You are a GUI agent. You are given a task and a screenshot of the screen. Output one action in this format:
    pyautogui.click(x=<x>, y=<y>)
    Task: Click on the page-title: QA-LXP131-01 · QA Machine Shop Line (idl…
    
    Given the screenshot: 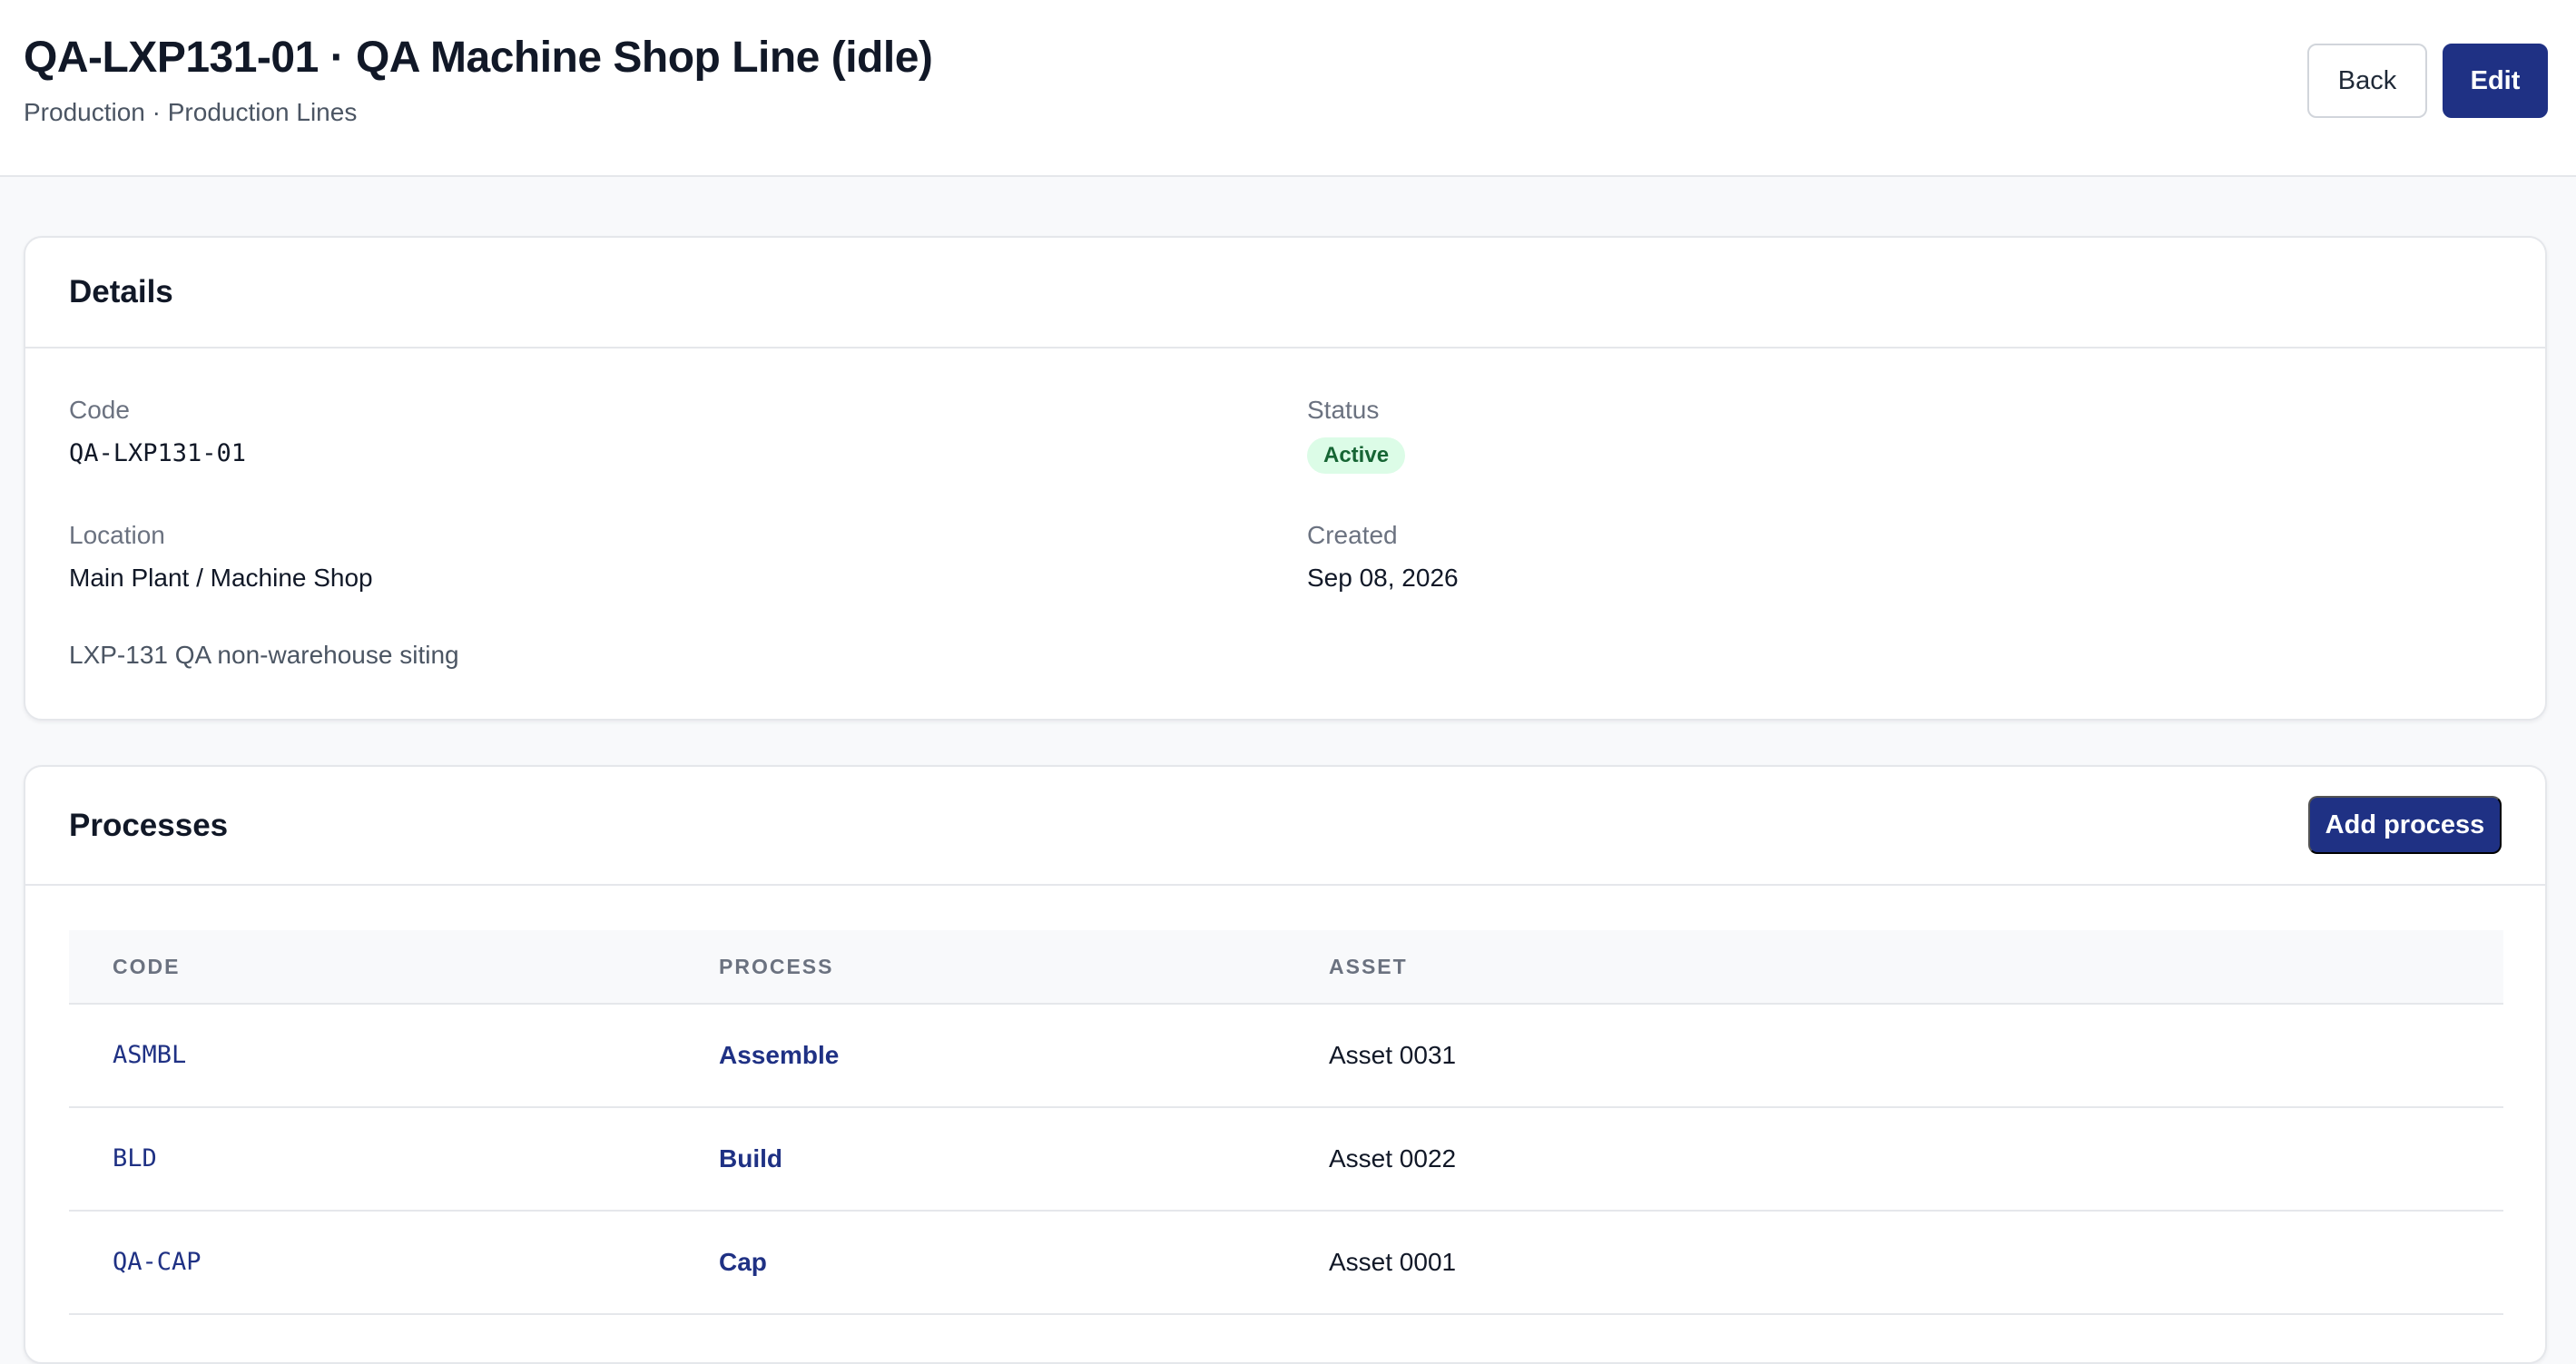 What is the action you would take?
    pyautogui.click(x=478, y=58)
    